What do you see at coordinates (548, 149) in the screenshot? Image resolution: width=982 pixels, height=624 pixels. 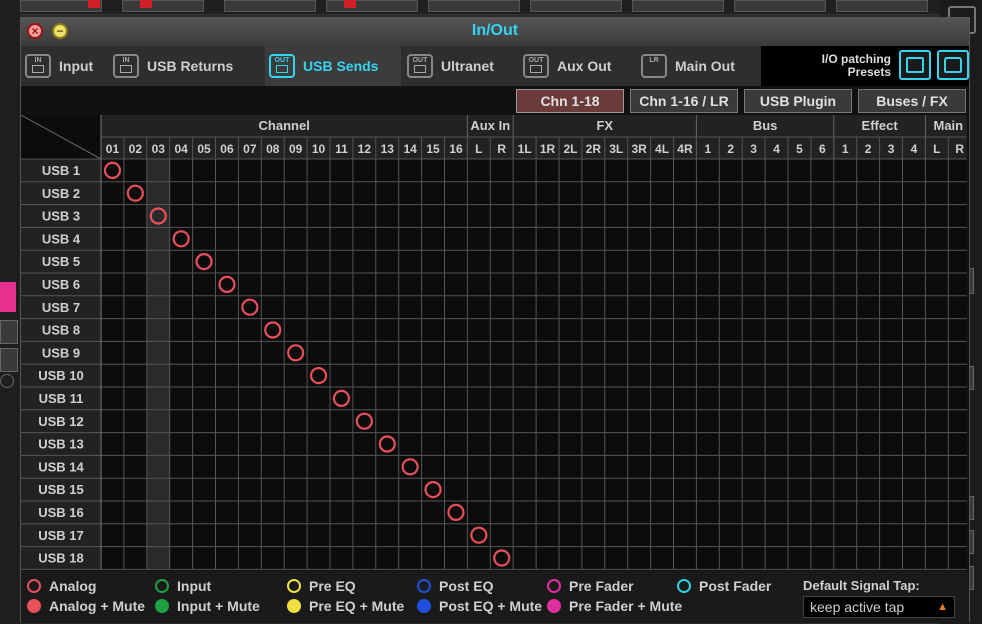 I see `column-header: 1R` at bounding box center [548, 149].